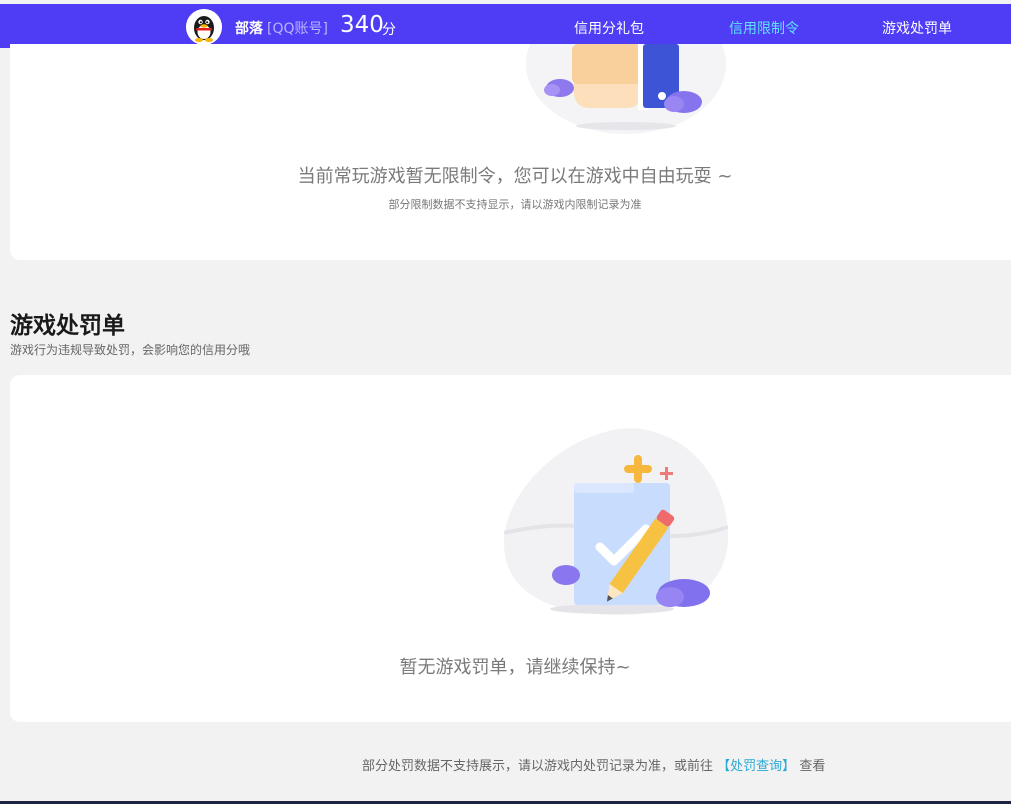  What do you see at coordinates (67, 326) in the screenshot?
I see `penalty-section-title: 游戏处罚单` at bounding box center [67, 326].